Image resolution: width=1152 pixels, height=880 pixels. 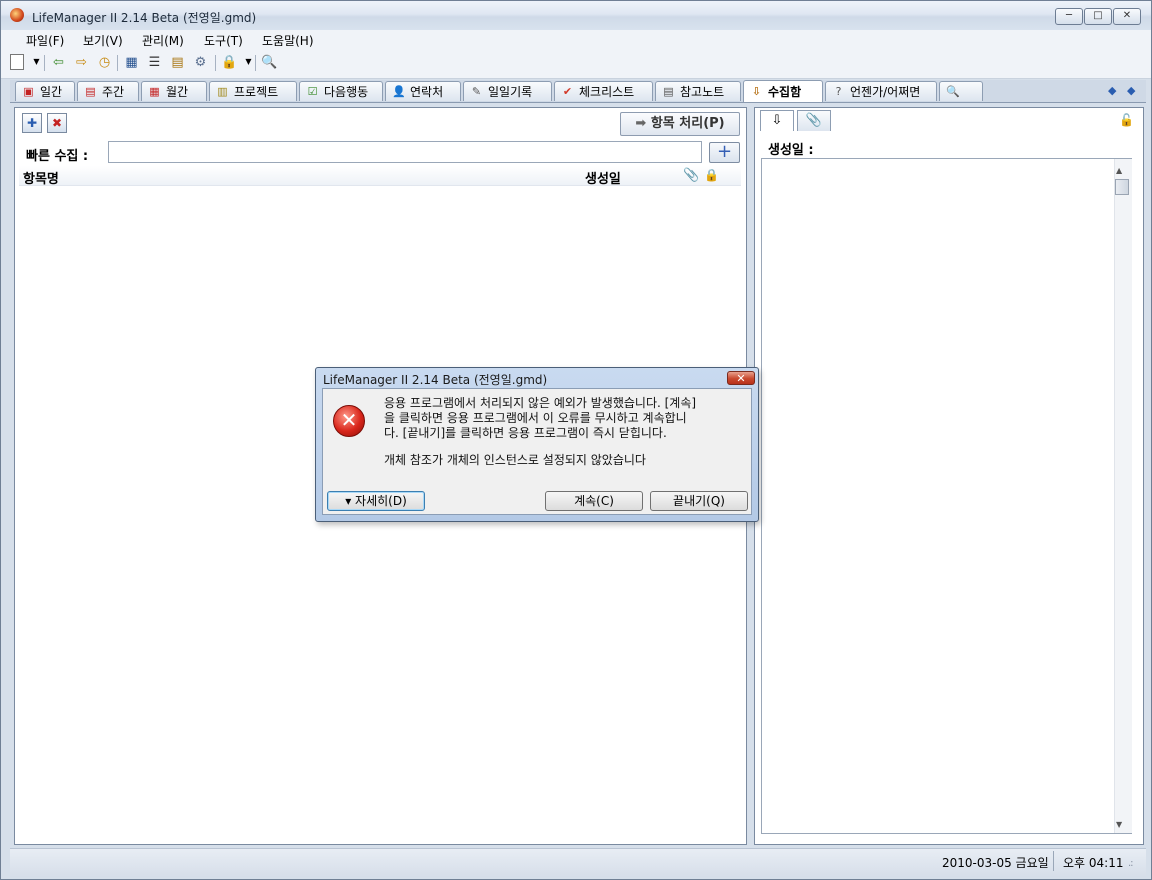 What do you see at coordinates (154, 62) in the screenshot?
I see `tree-view-icon: ☰` at bounding box center [154, 62].